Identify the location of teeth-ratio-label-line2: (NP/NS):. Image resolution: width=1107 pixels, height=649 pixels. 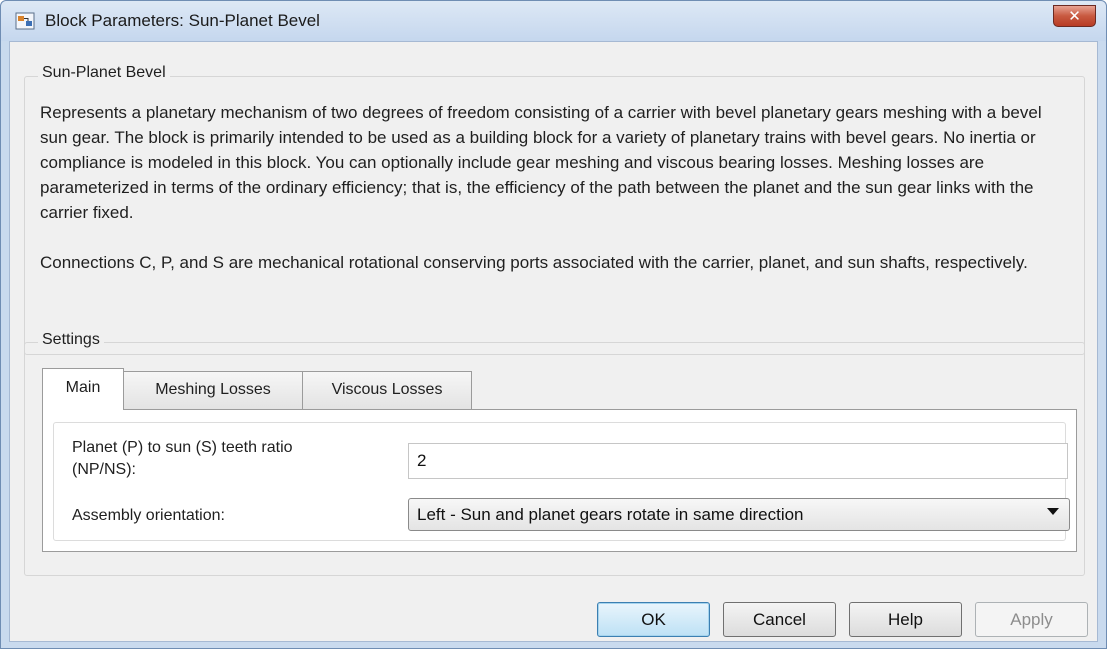
(104, 469).